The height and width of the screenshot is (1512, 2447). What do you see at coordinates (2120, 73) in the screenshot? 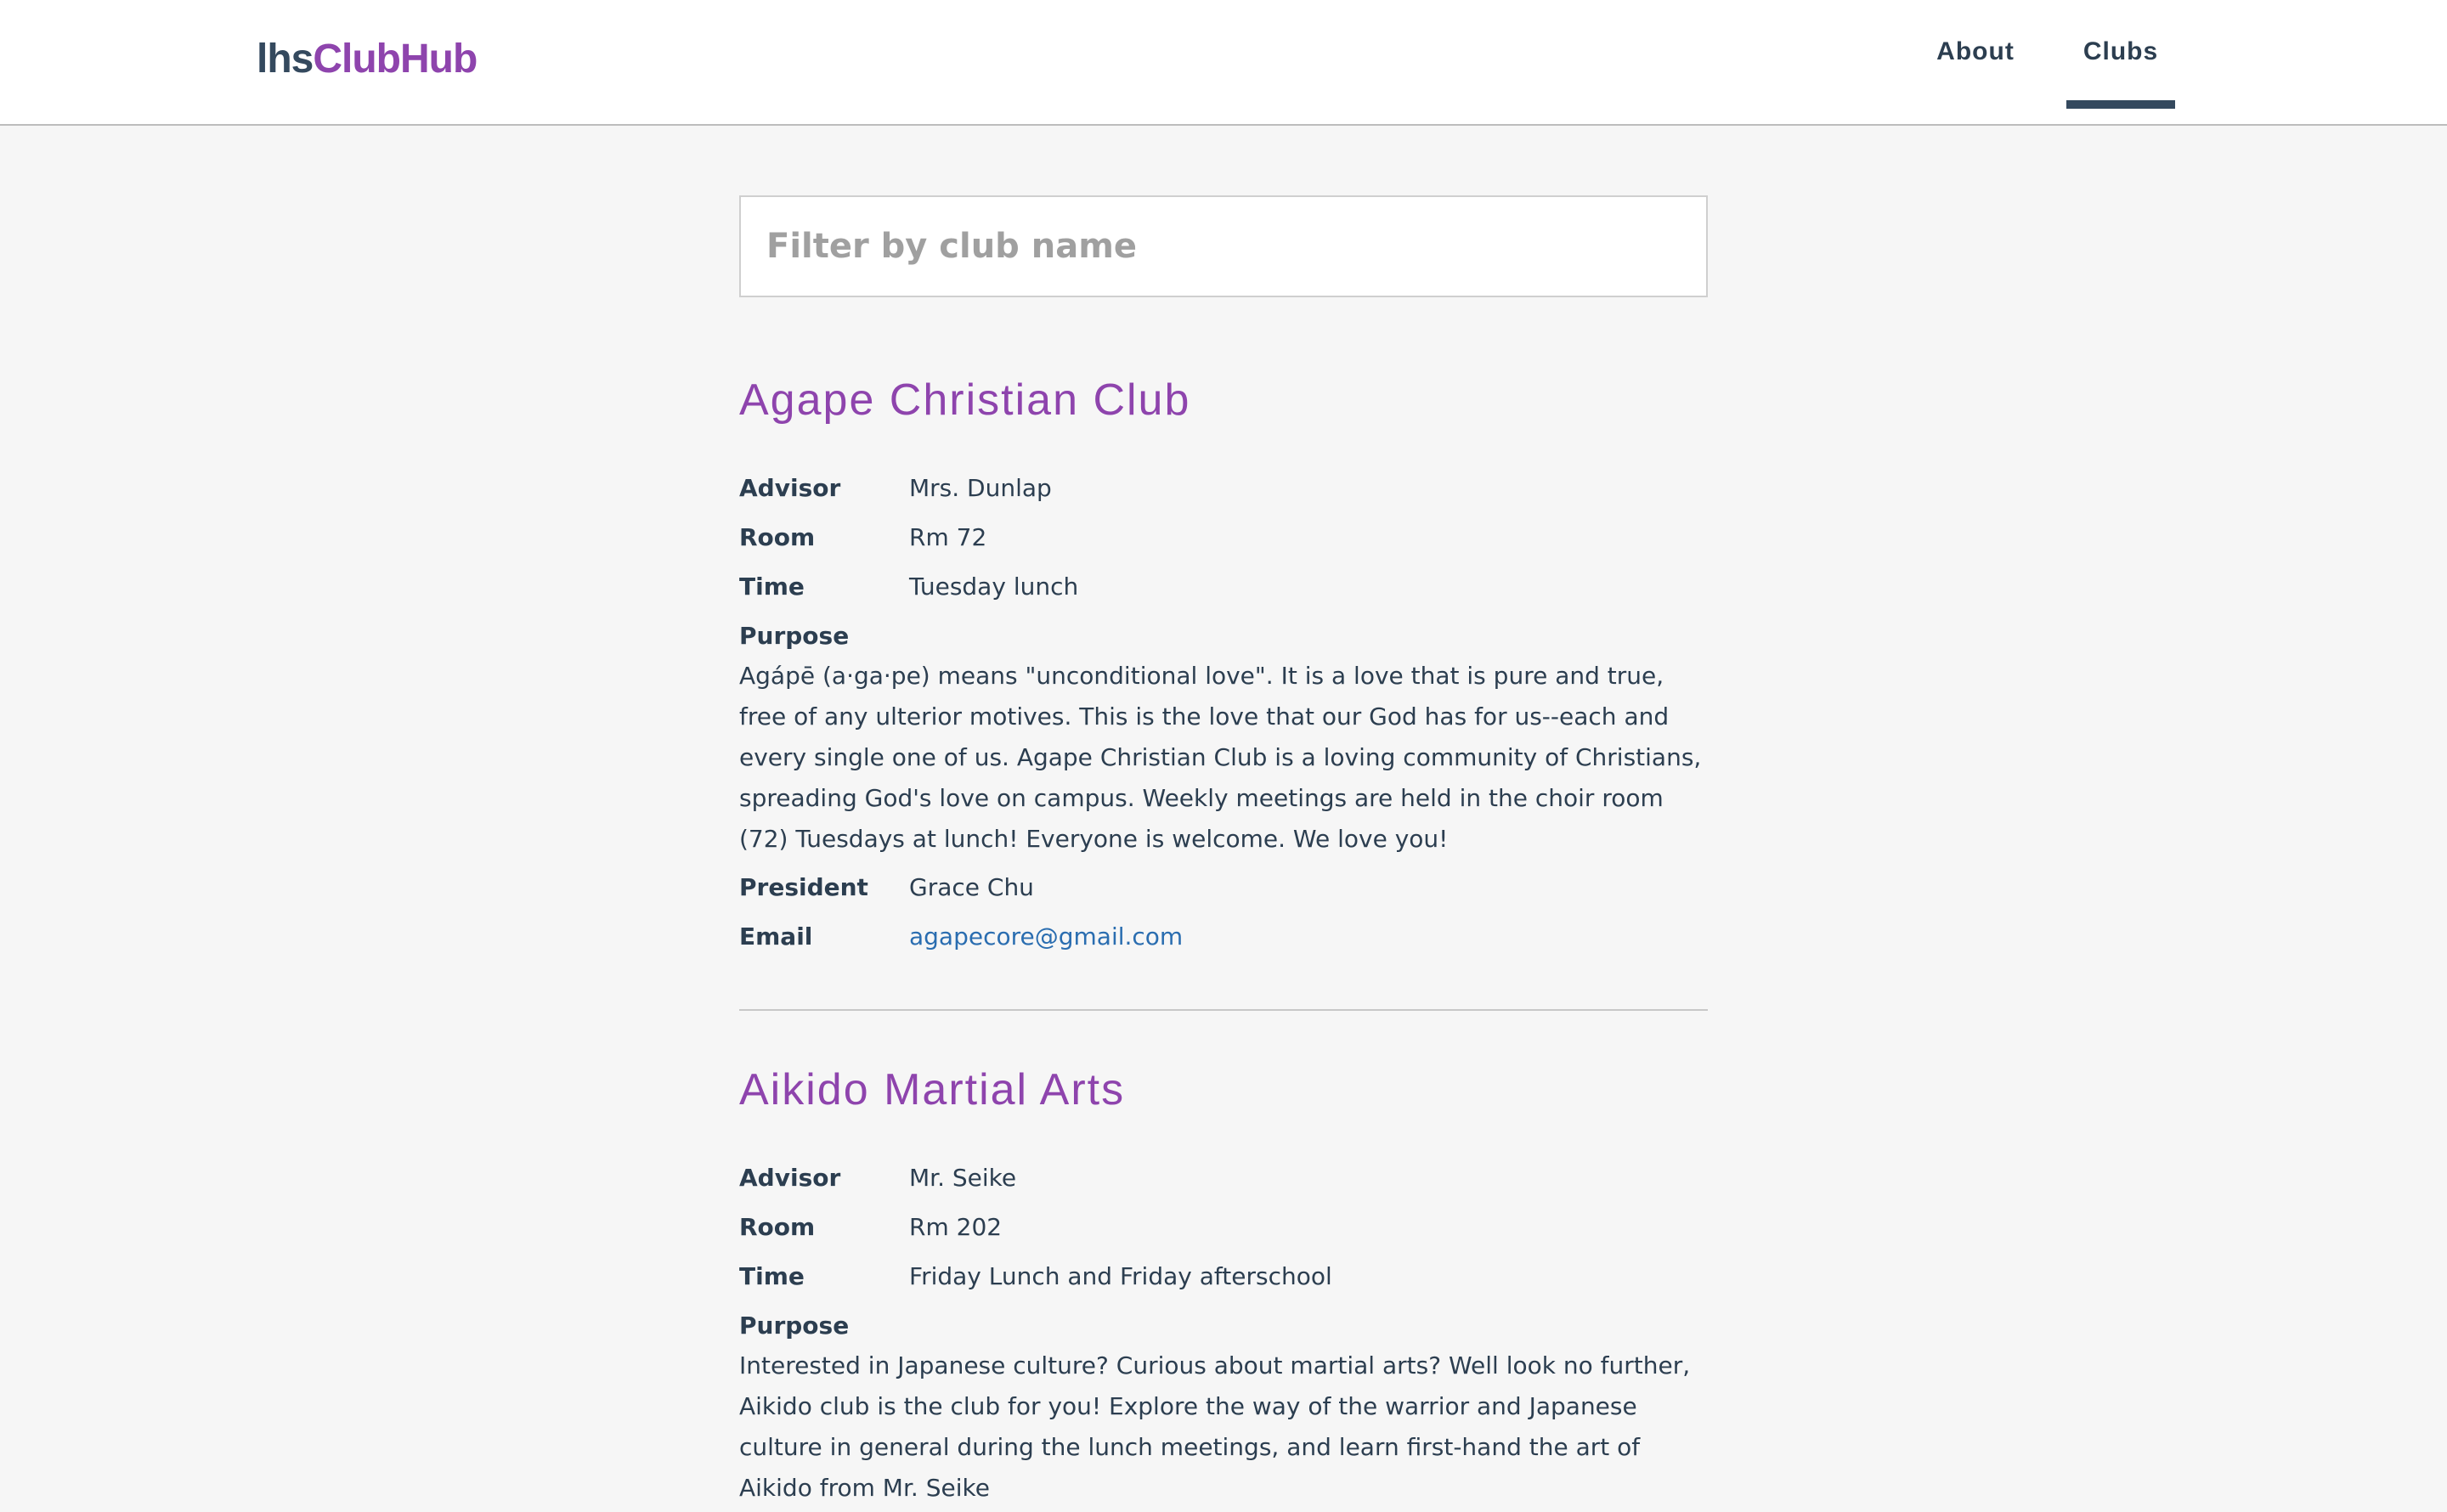
I see `nav-clubs-link: Clubs` at bounding box center [2120, 73].